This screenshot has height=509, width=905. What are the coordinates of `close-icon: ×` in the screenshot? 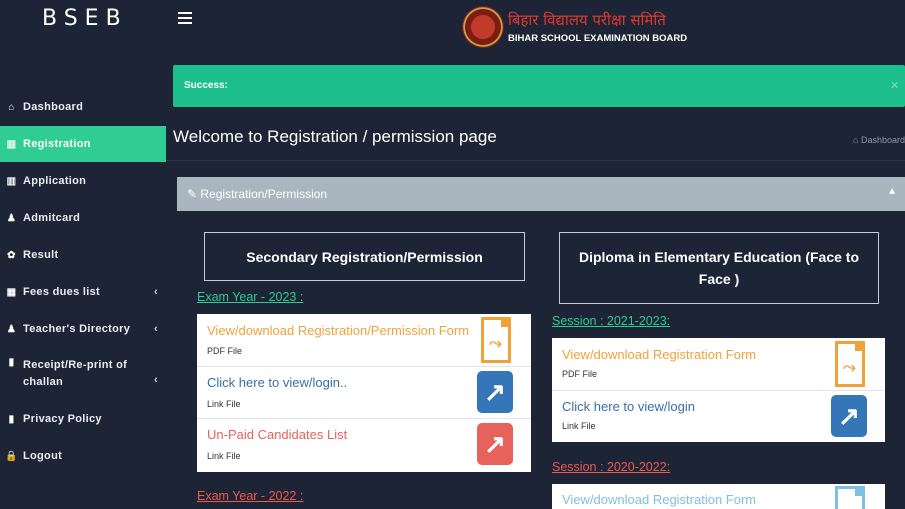 It's located at (894, 85).